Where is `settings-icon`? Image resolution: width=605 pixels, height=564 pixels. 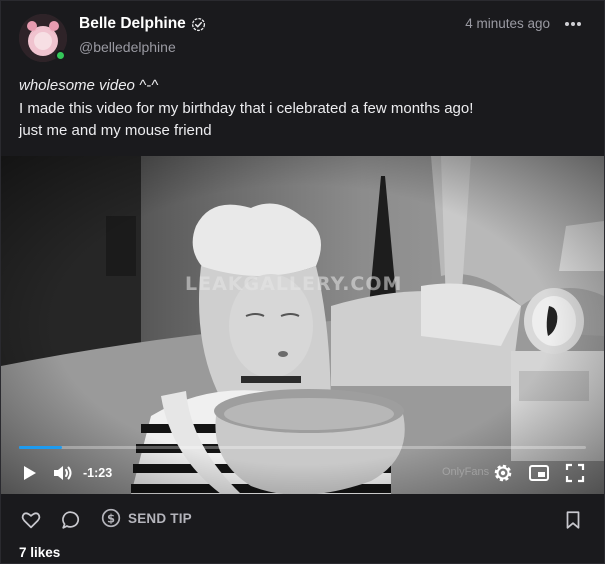
settings-icon is located at coordinates (503, 473).